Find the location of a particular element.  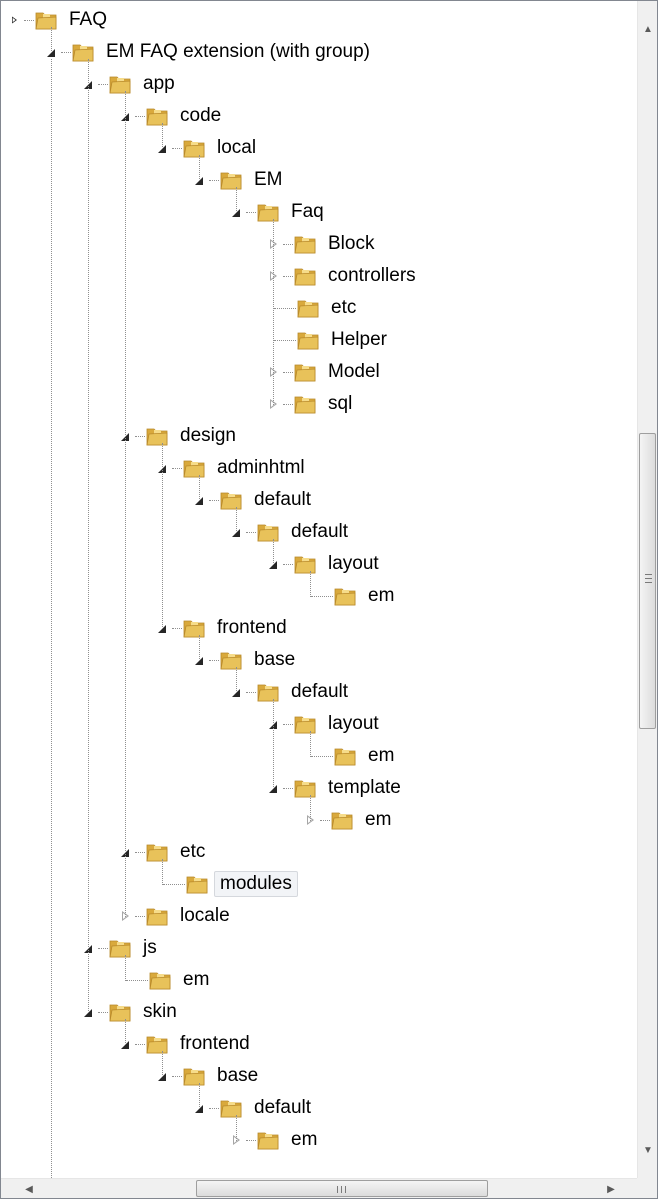

tree-node: Helper is located at coordinates (329, 340).